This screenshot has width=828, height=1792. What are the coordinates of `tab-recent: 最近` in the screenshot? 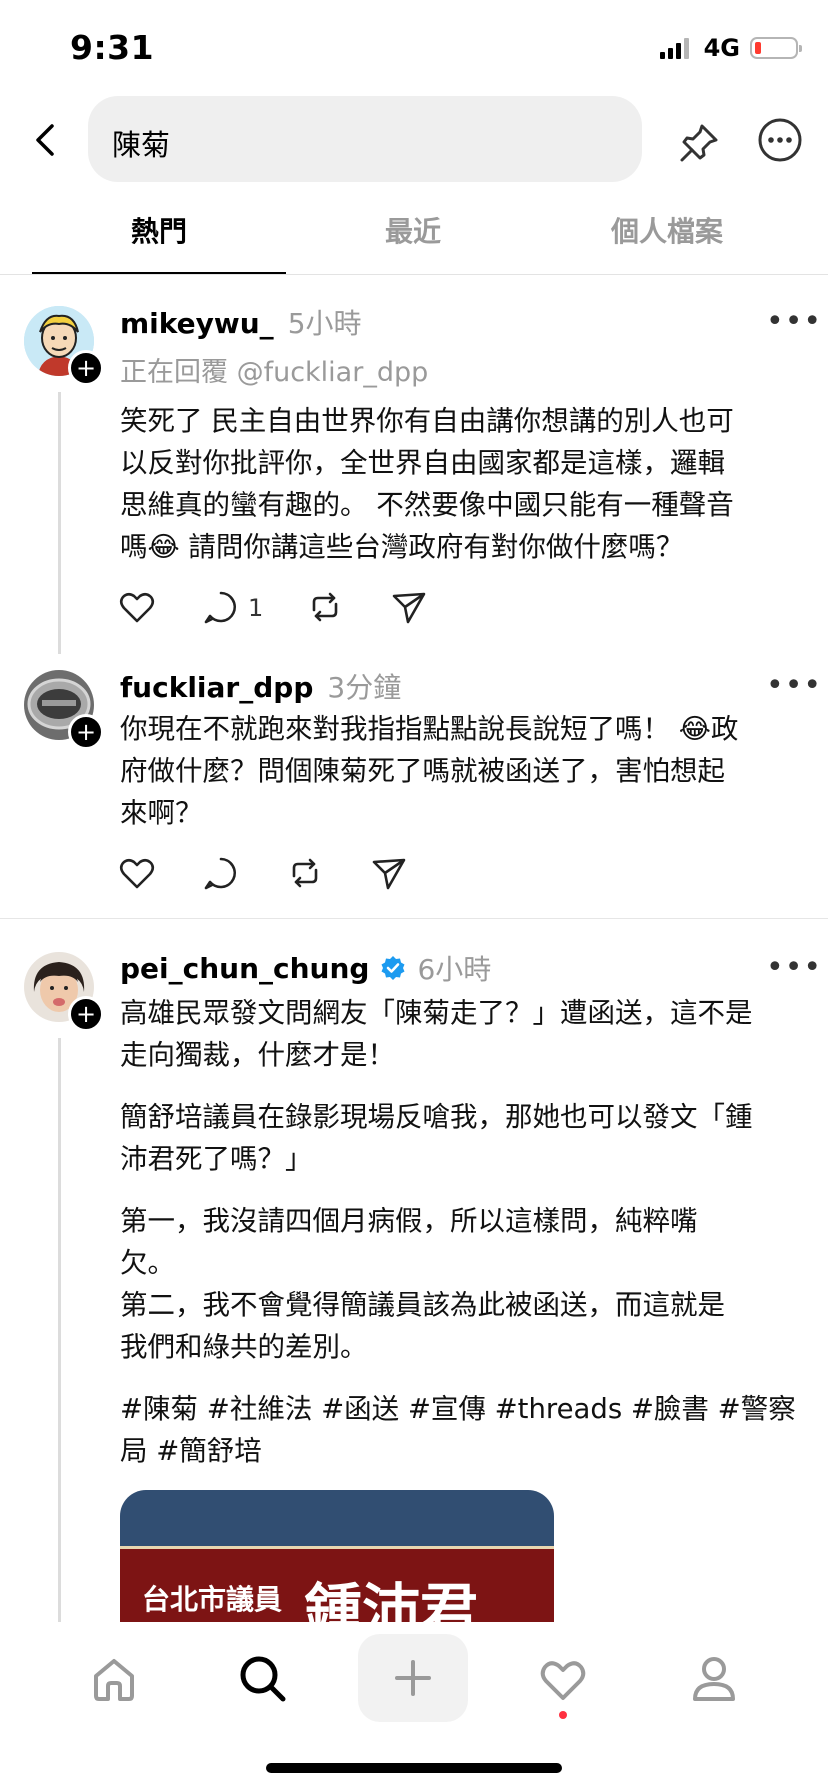 It's located at (413, 230).